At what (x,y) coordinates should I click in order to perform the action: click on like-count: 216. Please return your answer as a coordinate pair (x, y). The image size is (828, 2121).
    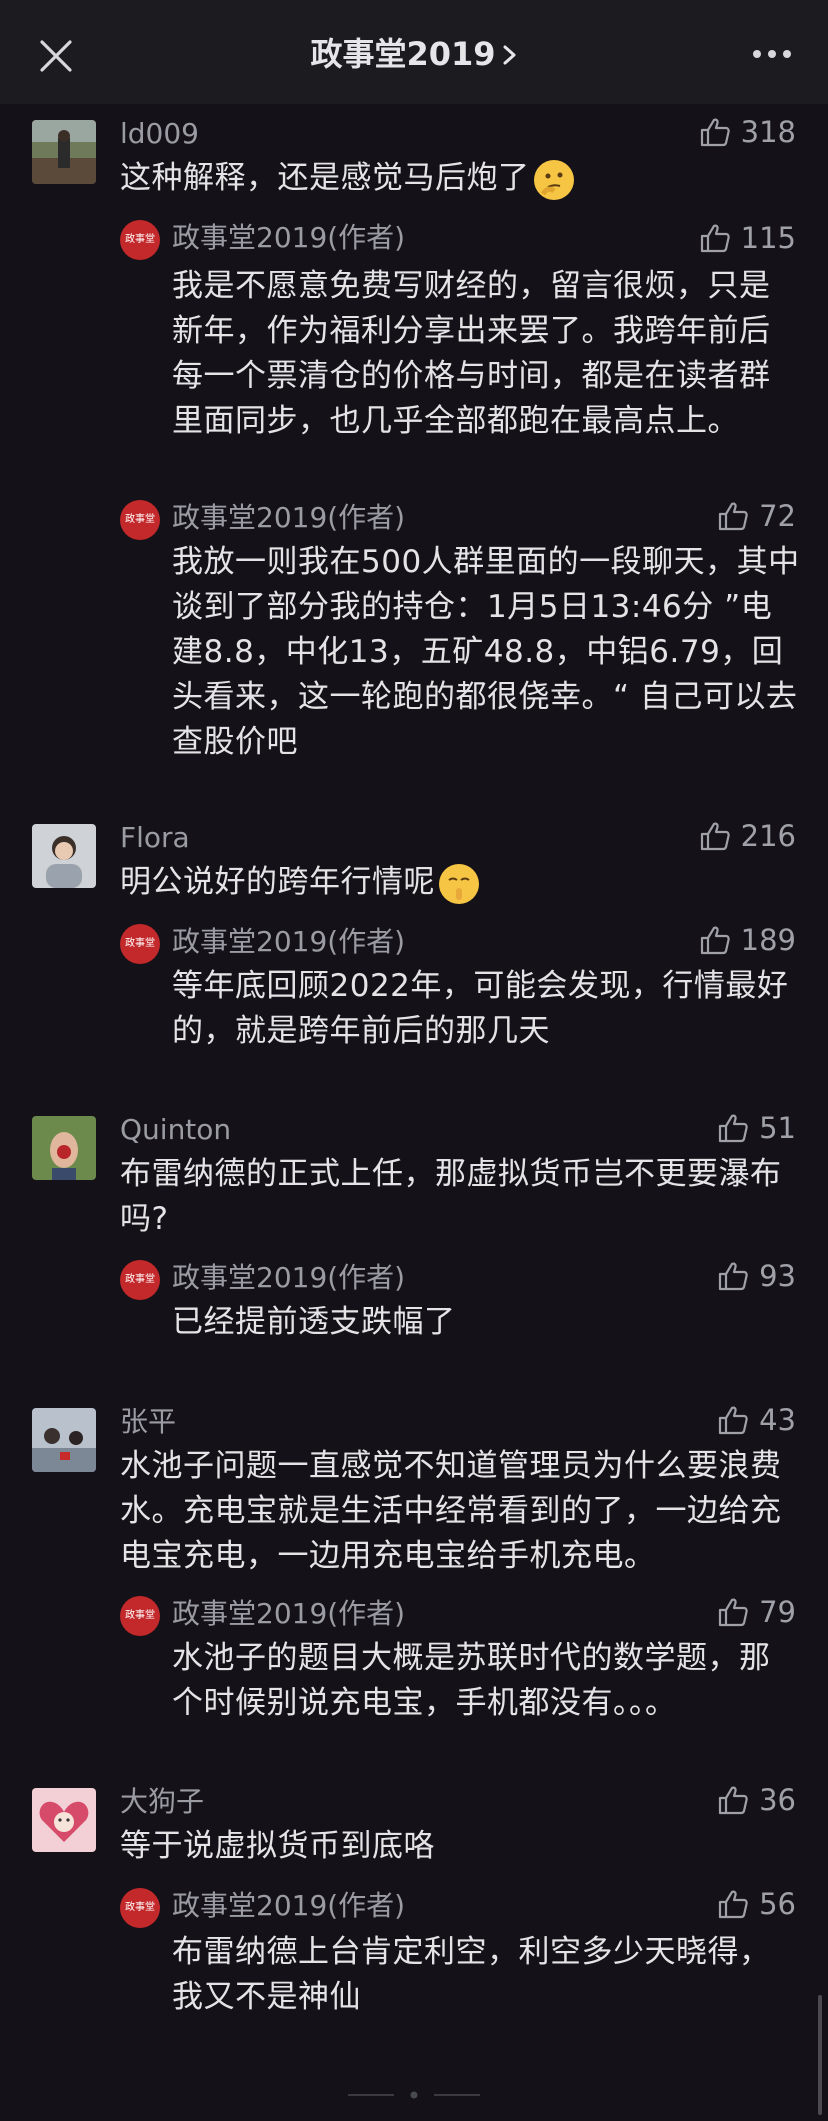
    Looking at the image, I should click on (768, 836).